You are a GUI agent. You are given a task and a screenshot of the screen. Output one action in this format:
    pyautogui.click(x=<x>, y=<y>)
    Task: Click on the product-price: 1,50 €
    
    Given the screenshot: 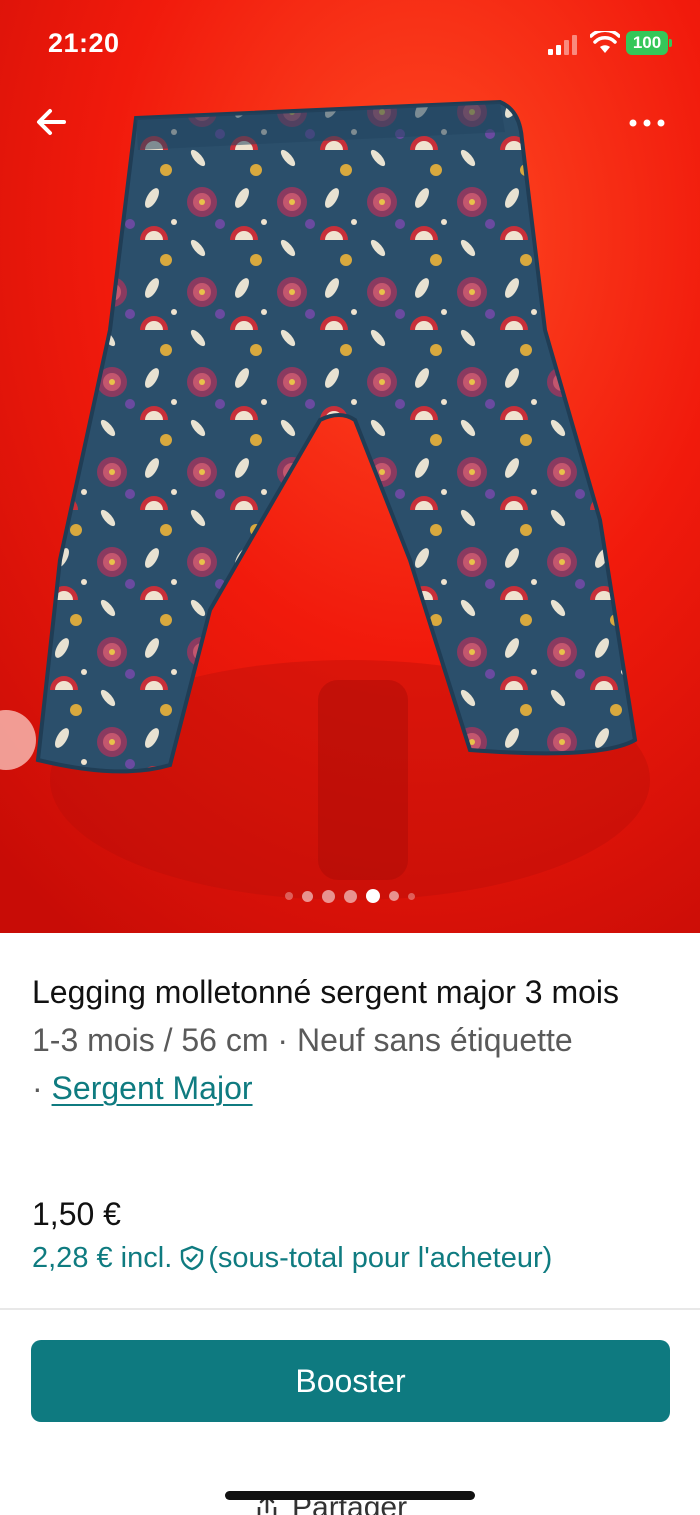 What is the action you would take?
    pyautogui.click(x=76, y=1214)
    